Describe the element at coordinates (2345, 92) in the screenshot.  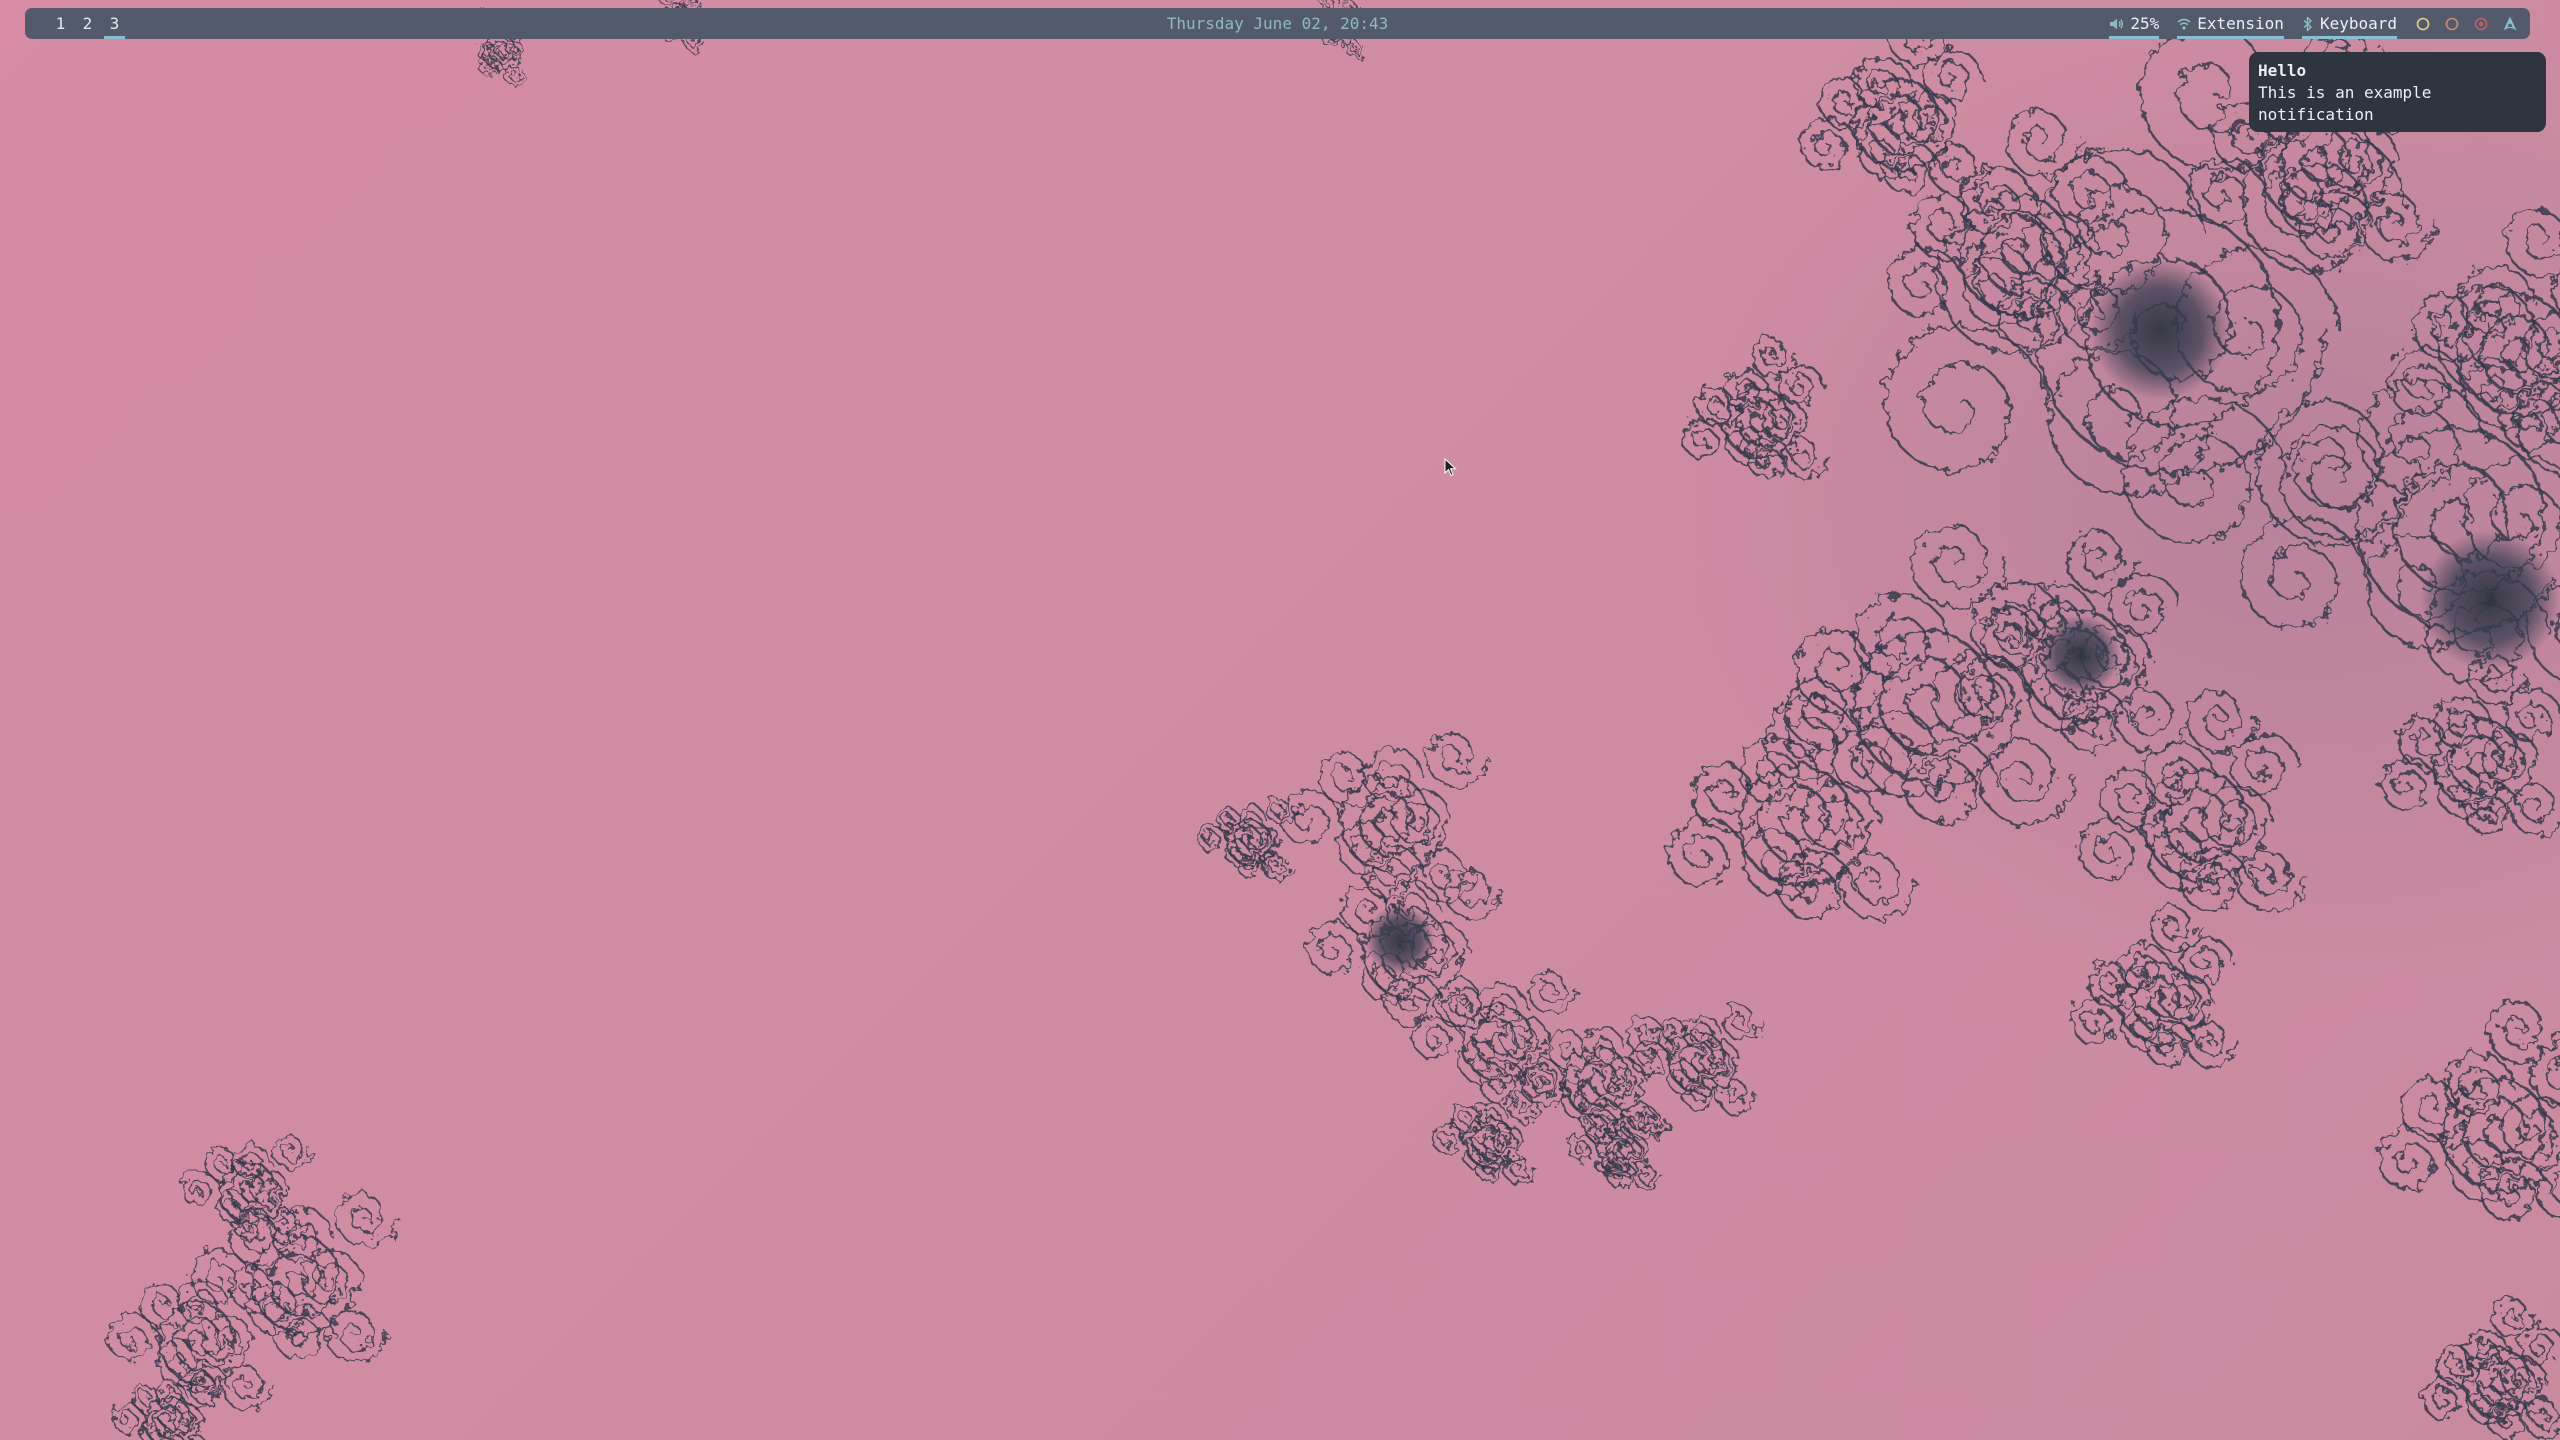
I see `notification-body-line-1: This is an example` at that location.